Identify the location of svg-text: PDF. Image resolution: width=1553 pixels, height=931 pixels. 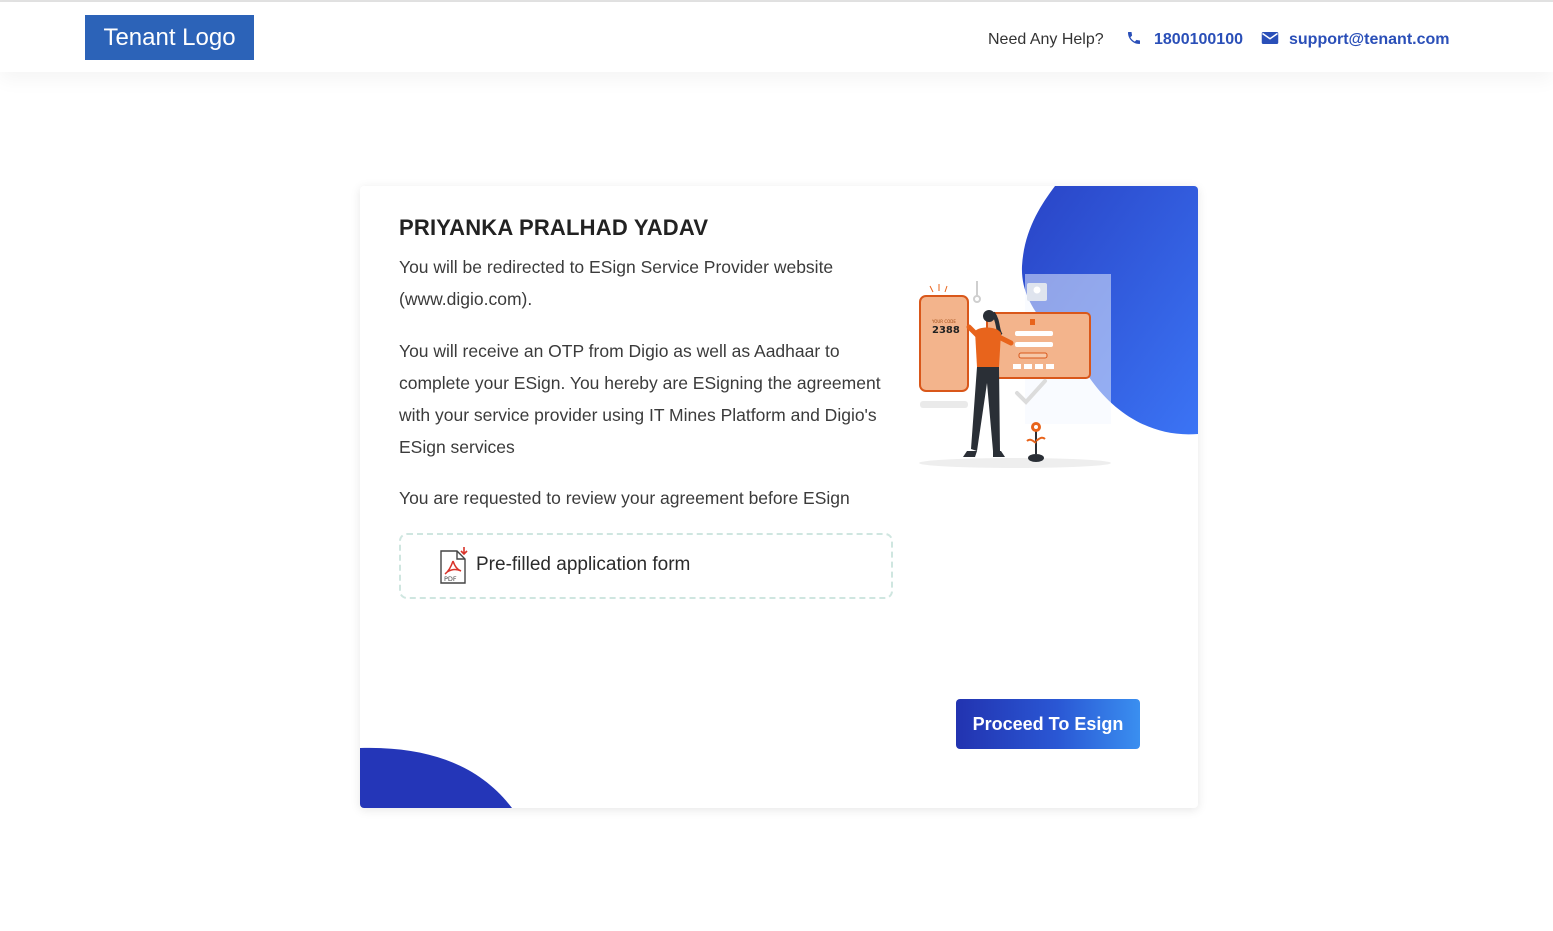
(450, 579).